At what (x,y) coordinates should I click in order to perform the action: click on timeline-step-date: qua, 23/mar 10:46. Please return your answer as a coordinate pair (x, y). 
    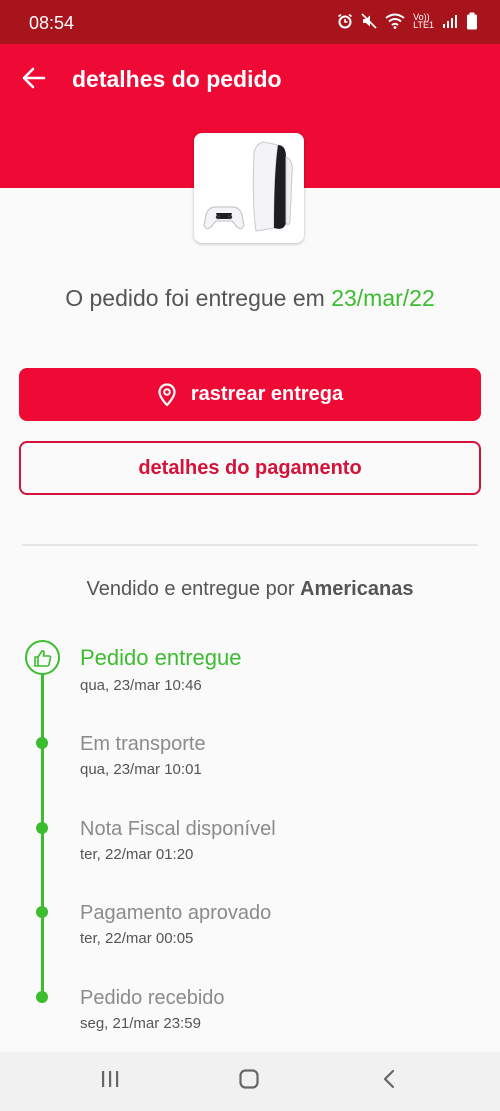
    Looking at the image, I should click on (141, 685).